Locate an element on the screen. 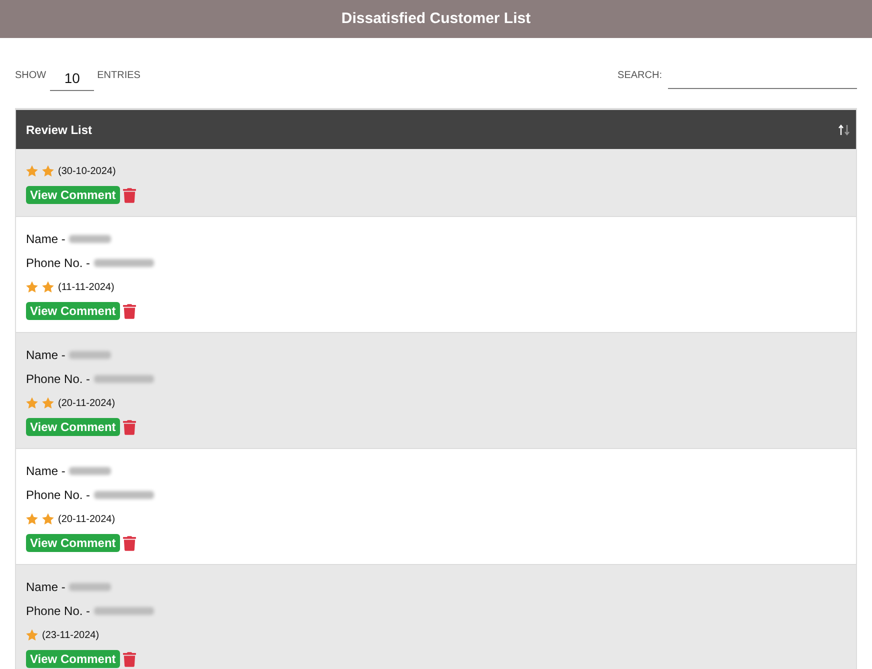  show-label: SHOW is located at coordinates (30, 76).